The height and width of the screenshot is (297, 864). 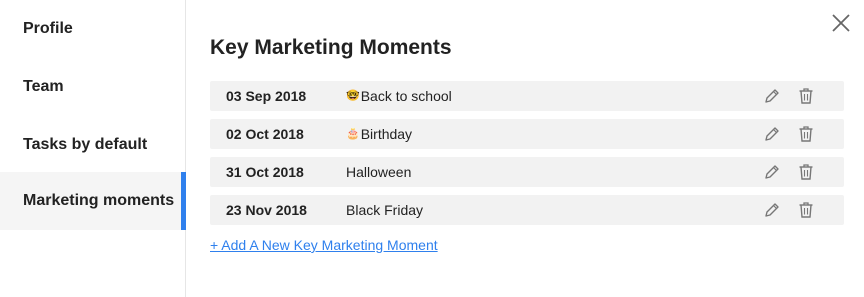 I want to click on sidebar-item-label: Marketing moments, so click(x=99, y=200).